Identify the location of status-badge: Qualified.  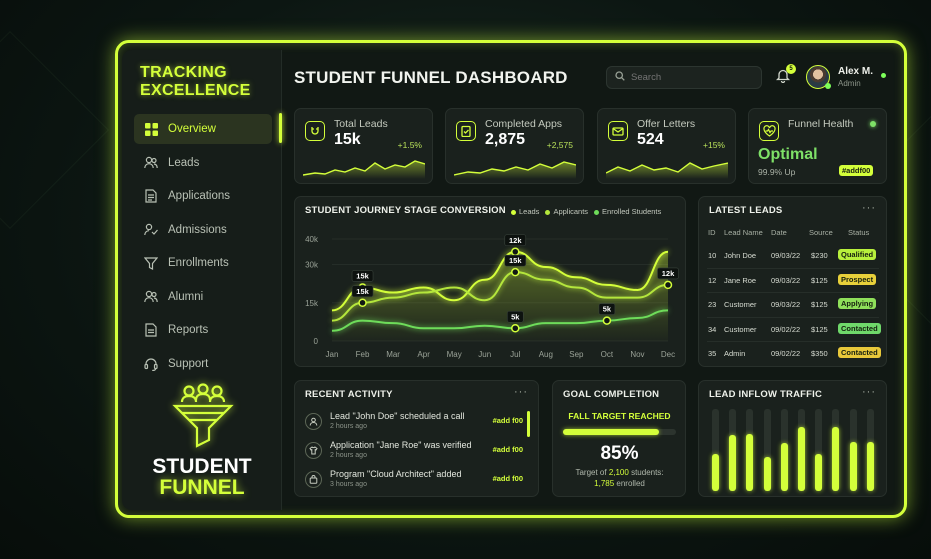
(857, 254).